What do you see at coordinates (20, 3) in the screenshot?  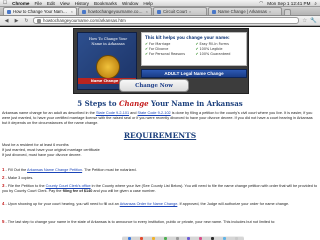 I see `menu-app-name: Chrome` at bounding box center [20, 3].